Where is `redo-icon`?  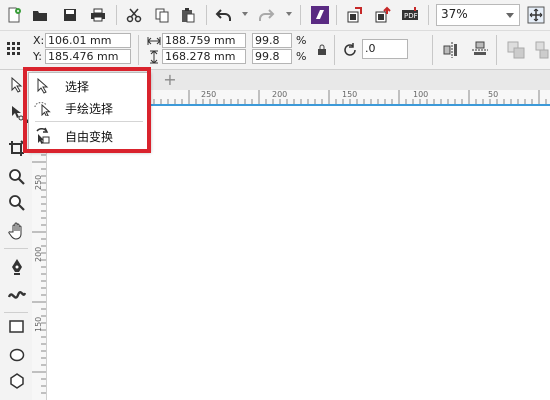 redo-icon is located at coordinates (266, 15).